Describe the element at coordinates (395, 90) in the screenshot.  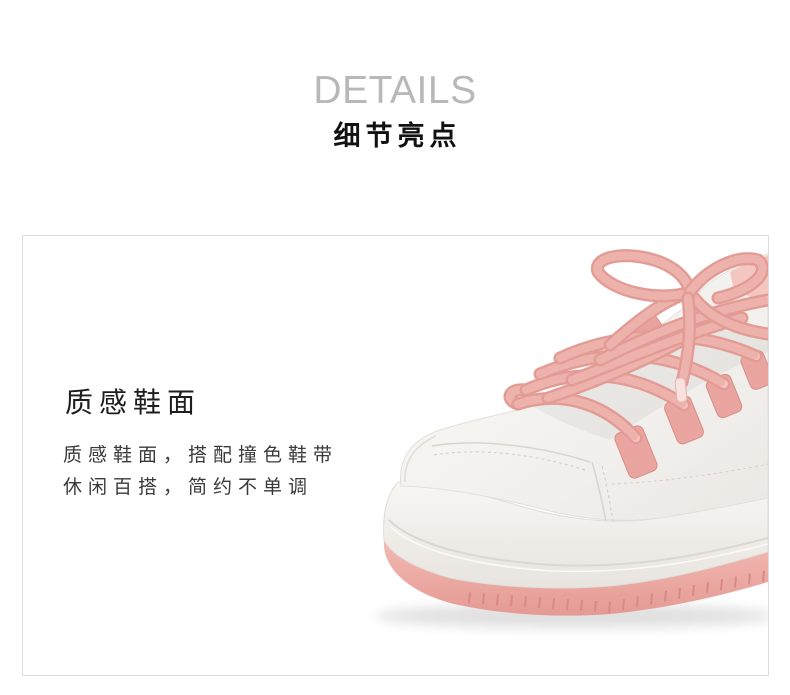
I see `section-title-en: DETAILS` at that location.